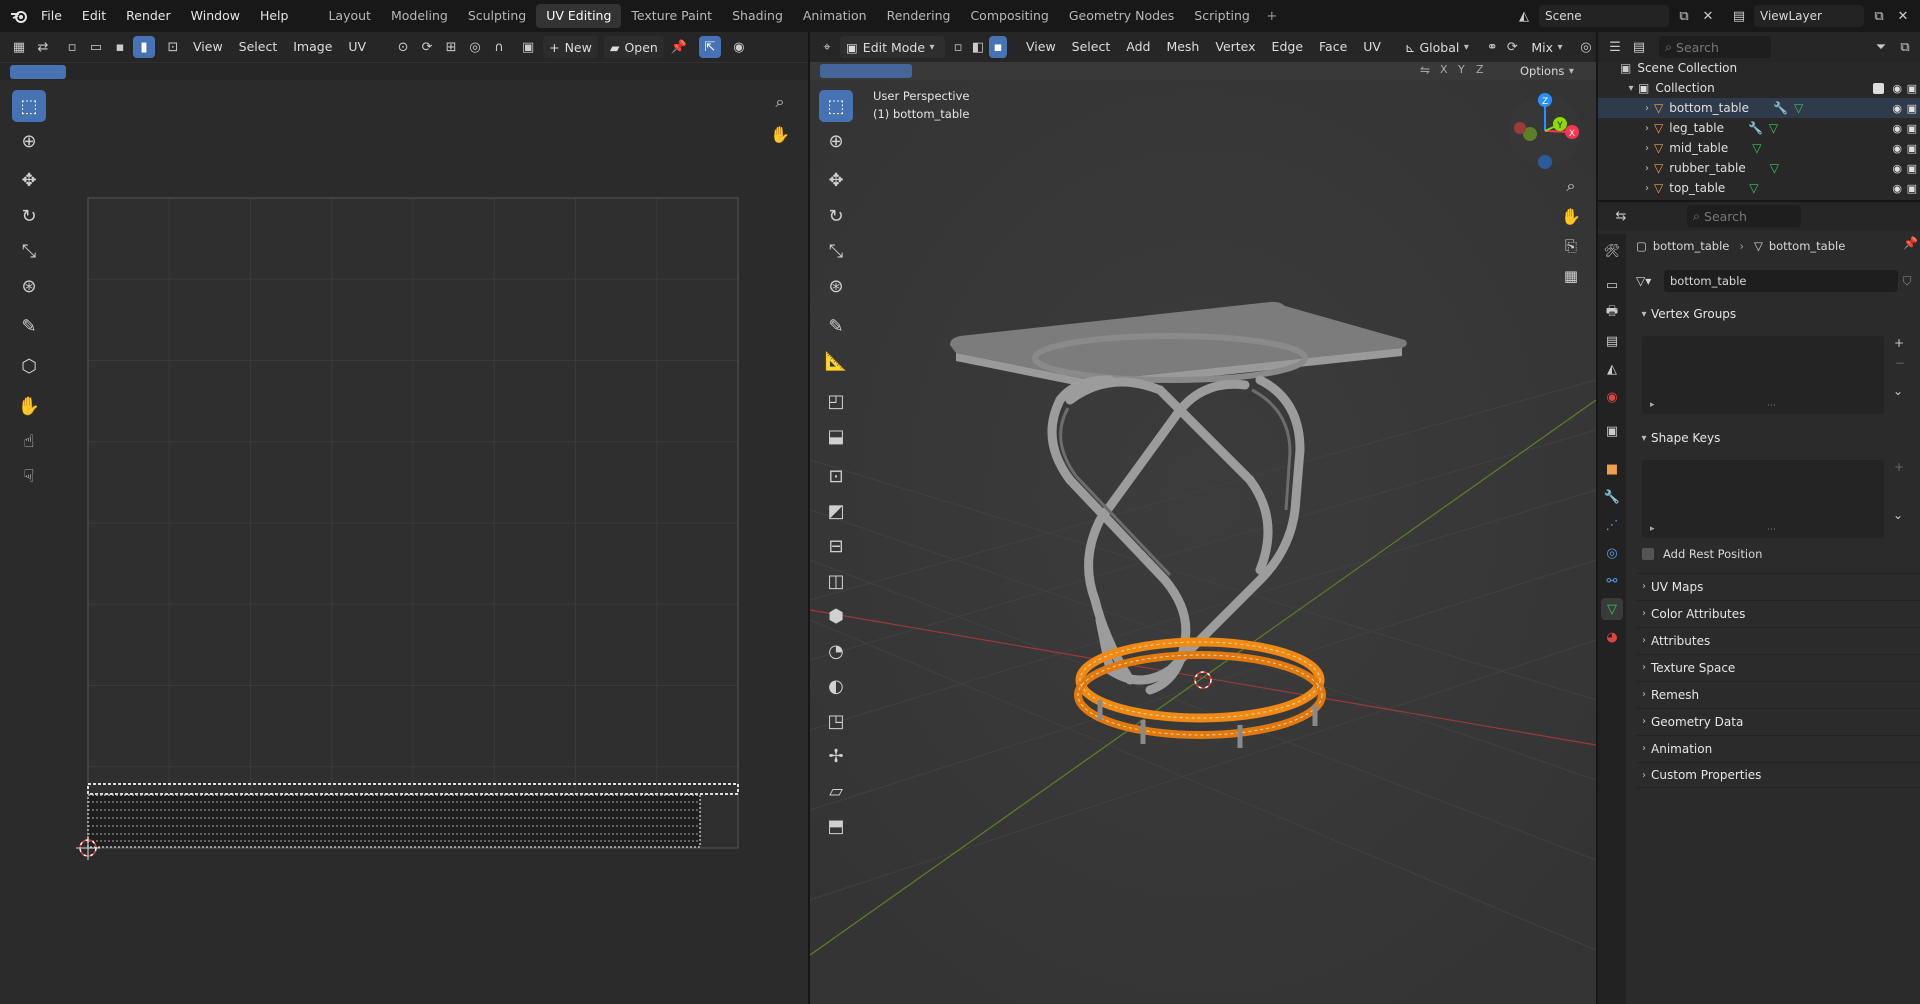 This screenshot has height=1004, width=1920. Describe the element at coordinates (1480, 69) in the screenshot. I see `mirror-z: Z` at that location.